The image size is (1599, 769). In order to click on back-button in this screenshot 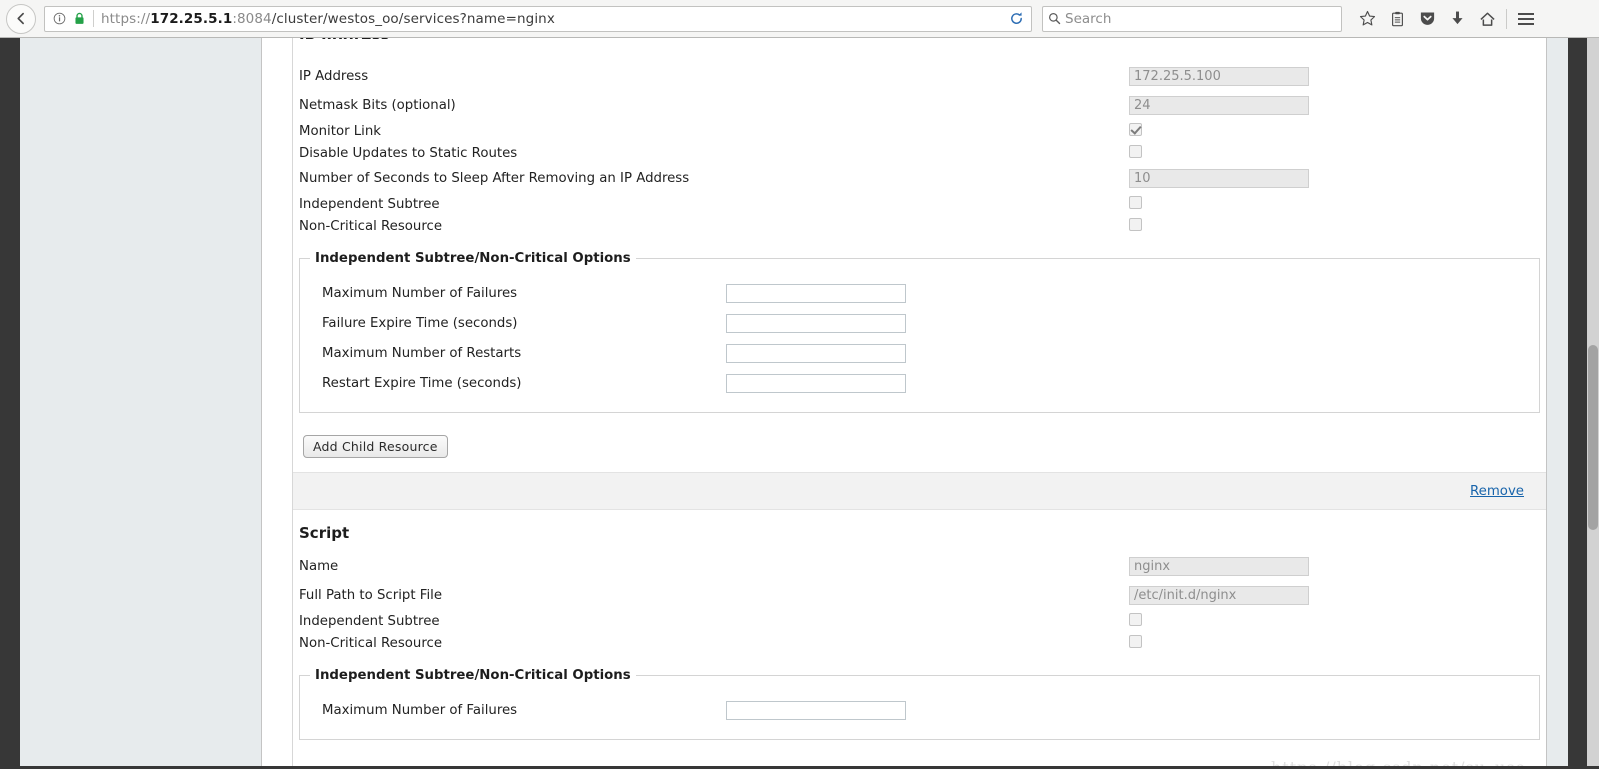, I will do `click(21, 18)`.